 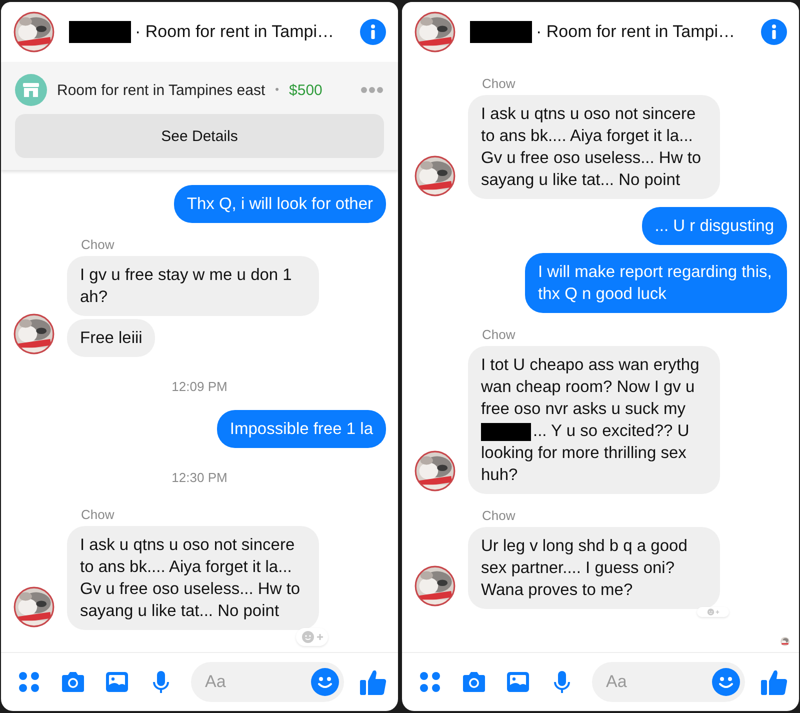 I want to click on shop-icon, so click(x=31, y=90).